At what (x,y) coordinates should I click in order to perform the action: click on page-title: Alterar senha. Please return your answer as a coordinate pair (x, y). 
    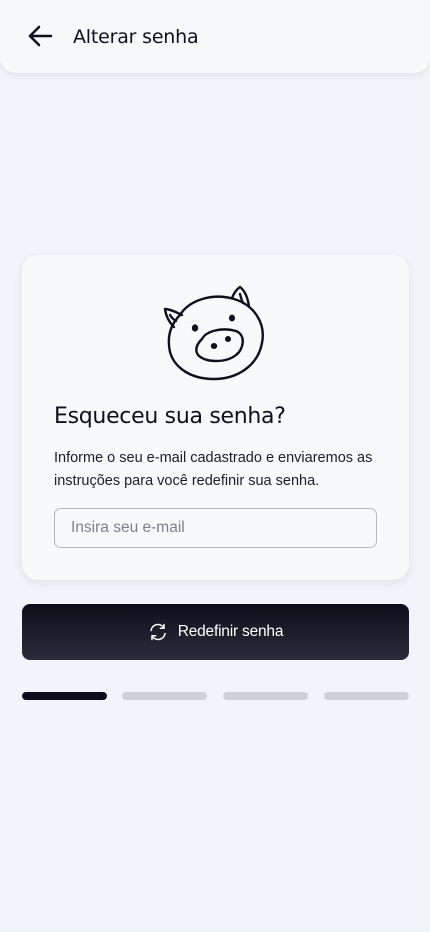
    Looking at the image, I should click on (136, 37).